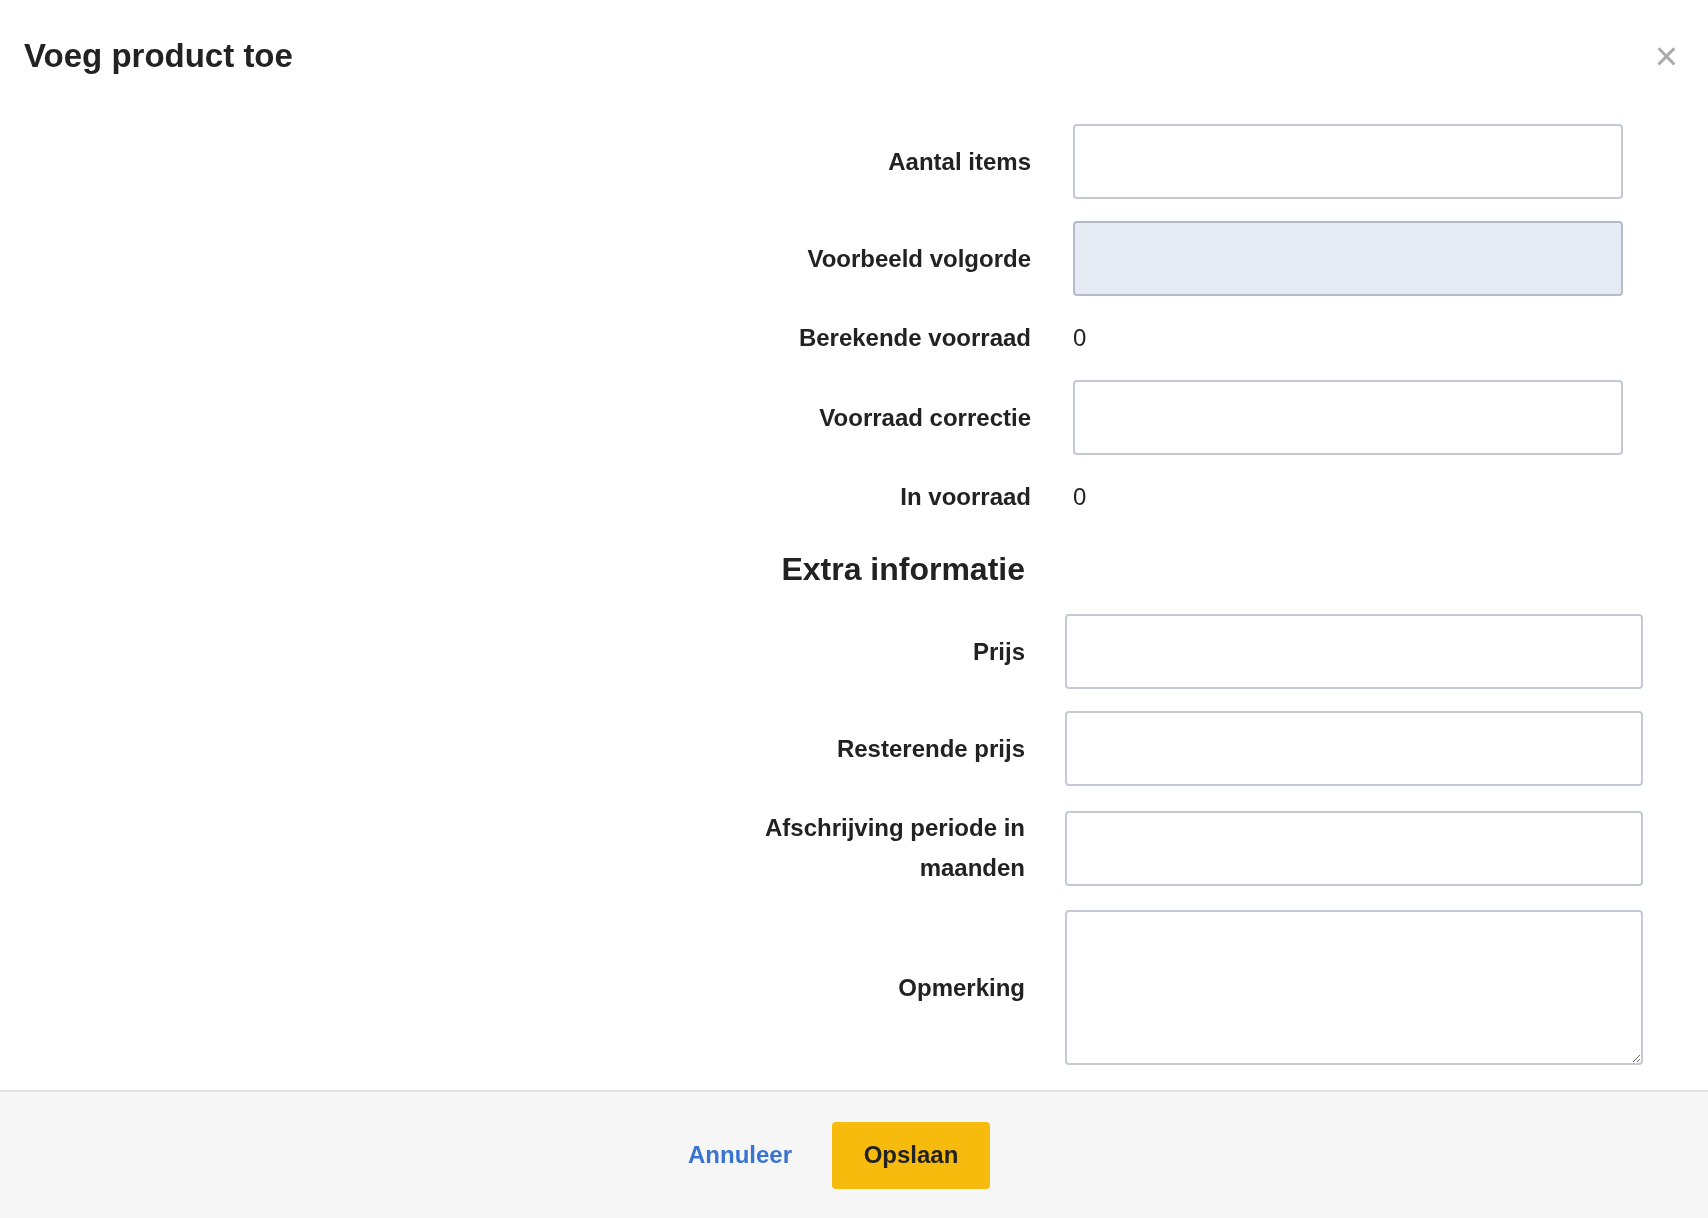 This screenshot has height=1218, width=1708. I want to click on field-label: Voorbeeld volgorde, so click(919, 258).